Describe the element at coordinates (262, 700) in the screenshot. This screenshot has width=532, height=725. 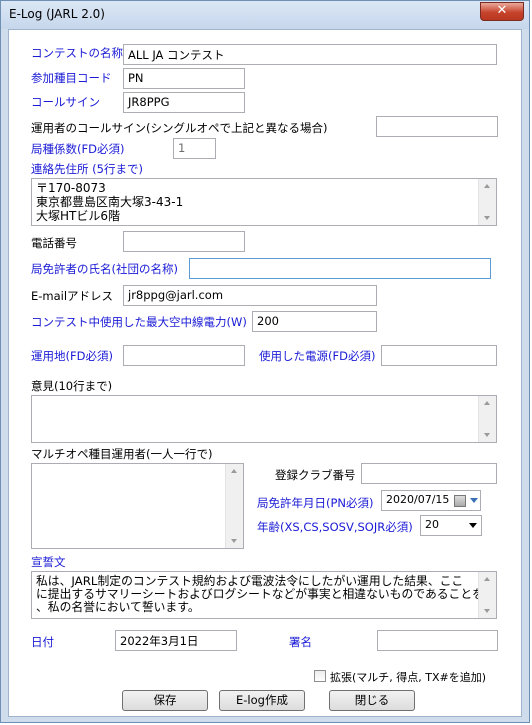
I see `create-elog-button: E-log作成` at that location.